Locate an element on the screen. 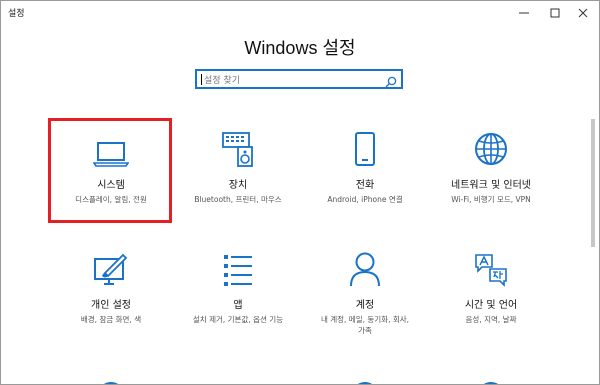 This screenshot has height=385, width=600. title-bar: 설정 is located at coordinates (300, 13).